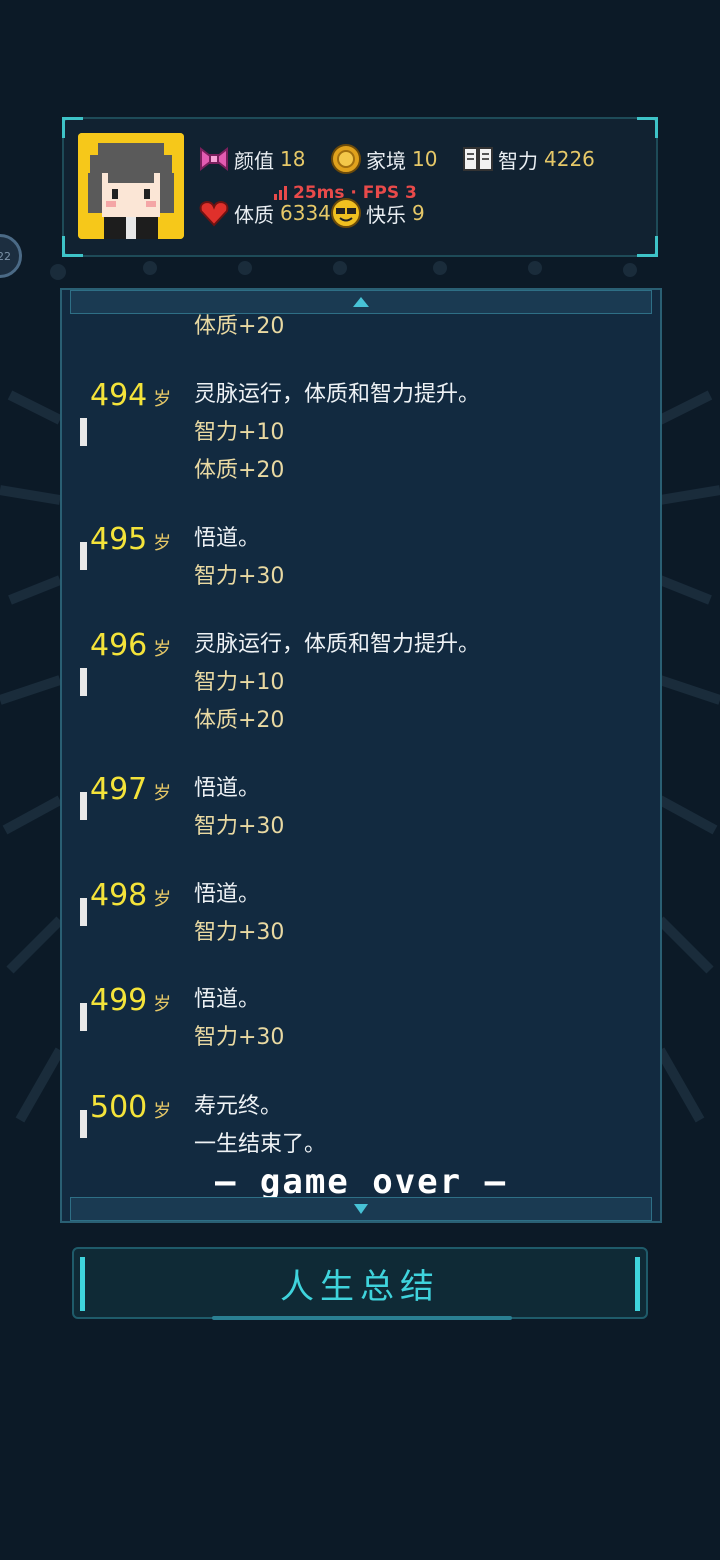  I want to click on stat-appearance: 颜值 18, so click(251, 159).